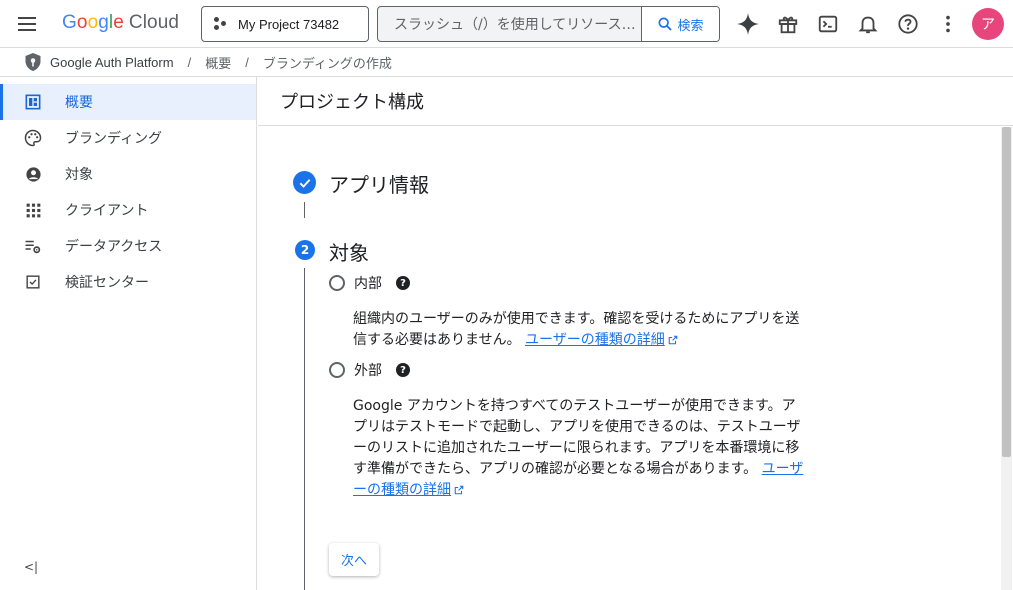  What do you see at coordinates (690, 26) in the screenshot?
I see `search-button-label: 検索` at bounding box center [690, 26].